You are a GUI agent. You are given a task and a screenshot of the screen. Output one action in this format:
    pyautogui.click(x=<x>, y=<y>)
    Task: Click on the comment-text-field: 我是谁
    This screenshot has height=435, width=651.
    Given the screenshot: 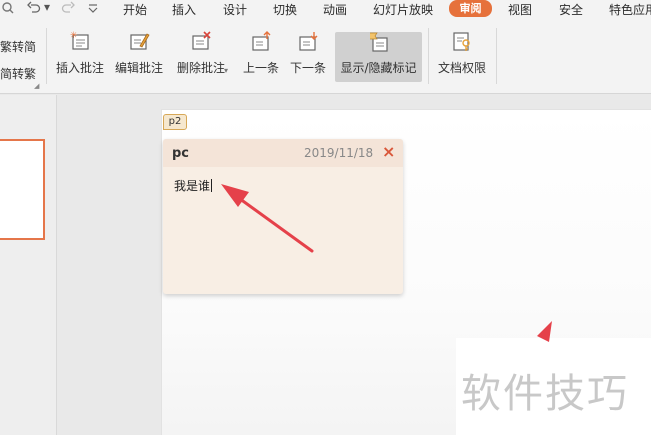 What is the action you would take?
    pyautogui.click(x=193, y=185)
    